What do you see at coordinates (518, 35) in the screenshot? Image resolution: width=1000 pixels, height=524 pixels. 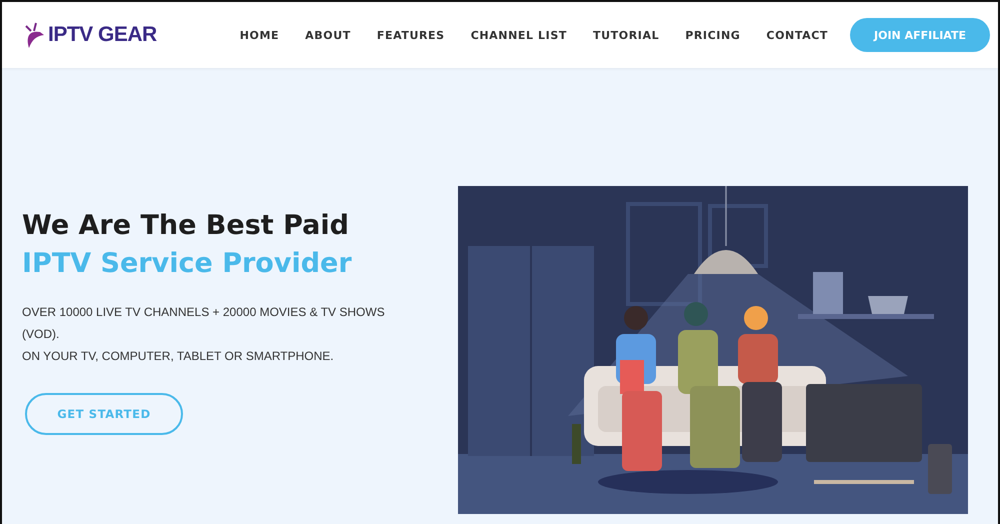 I see `nav-link: CHANNEL LIST` at bounding box center [518, 35].